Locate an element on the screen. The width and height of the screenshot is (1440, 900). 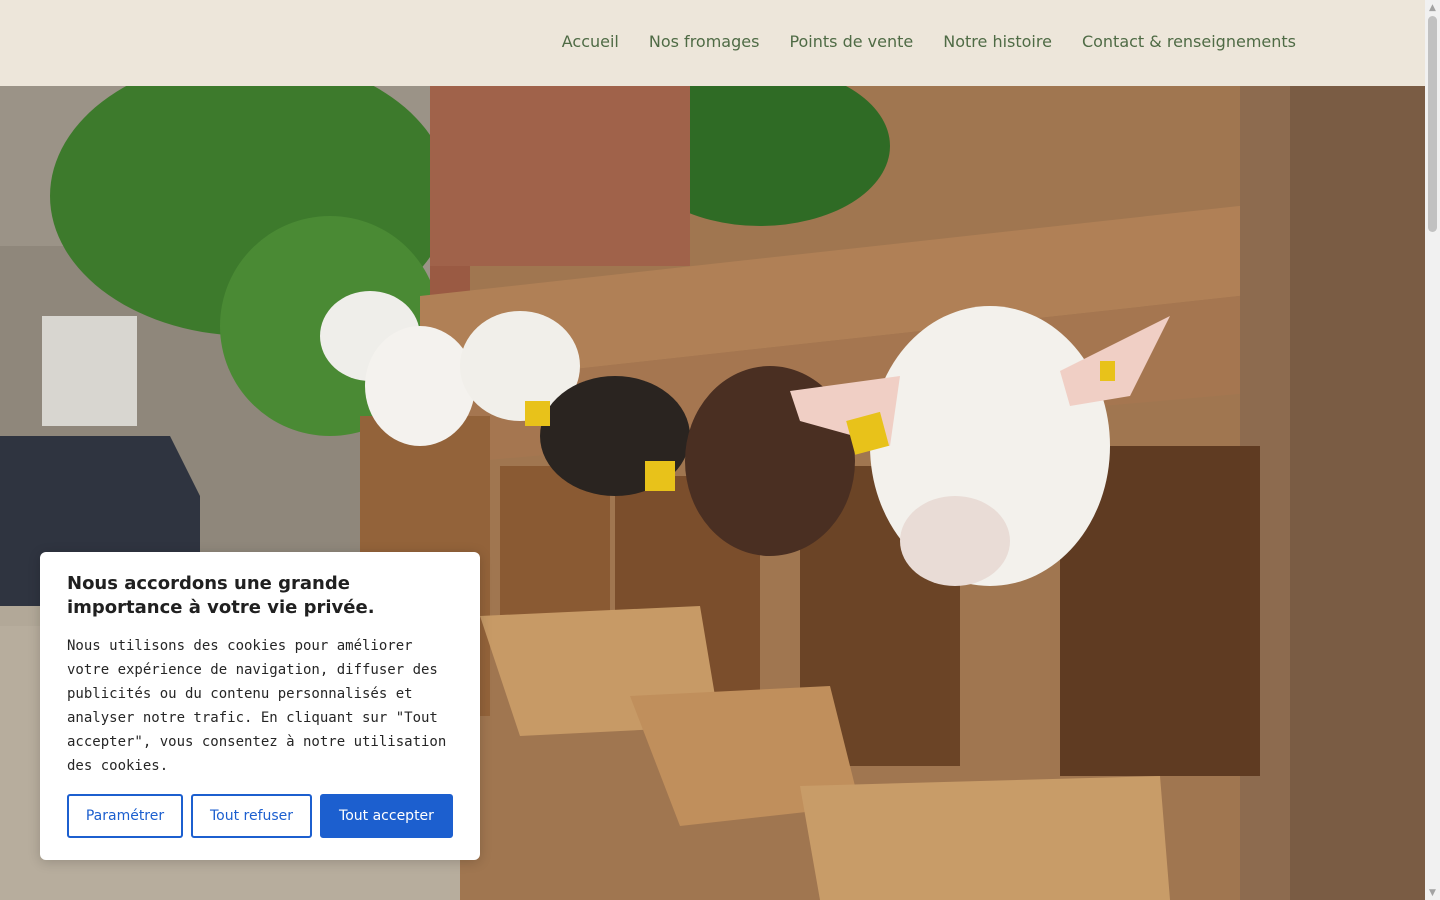
nav-accueil: Accueil is located at coordinates (590, 42).